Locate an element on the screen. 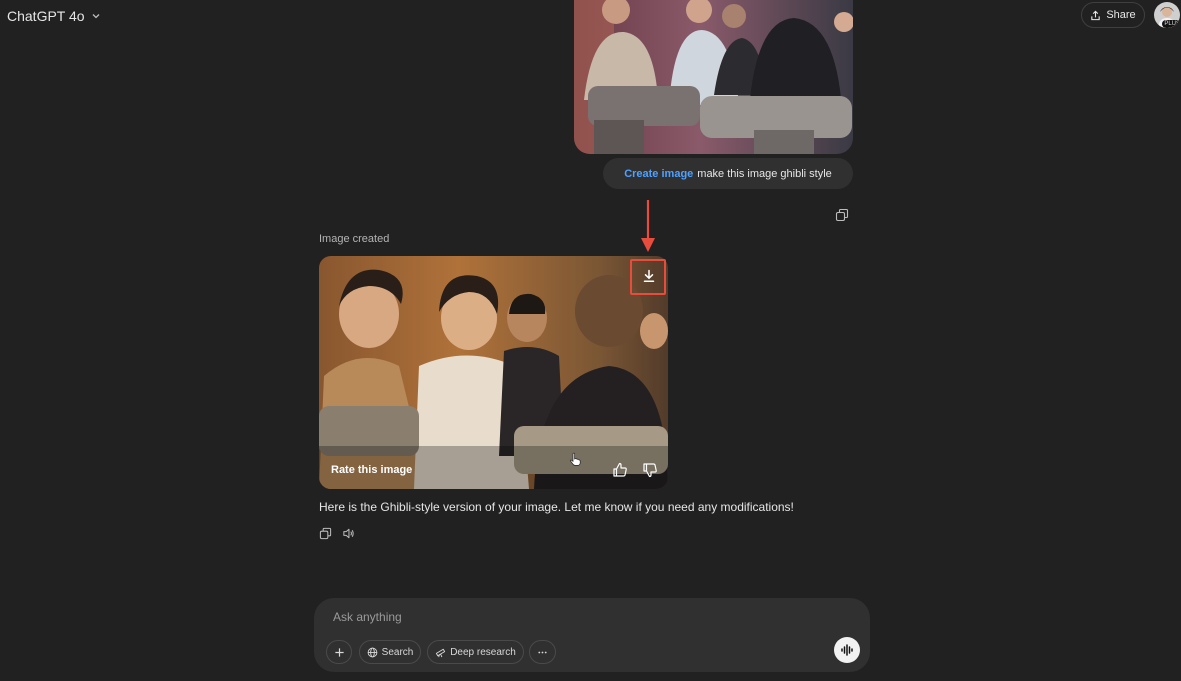 The width and height of the screenshot is (1181, 681). model-name: ChatGPT 4o is located at coordinates (46, 16).